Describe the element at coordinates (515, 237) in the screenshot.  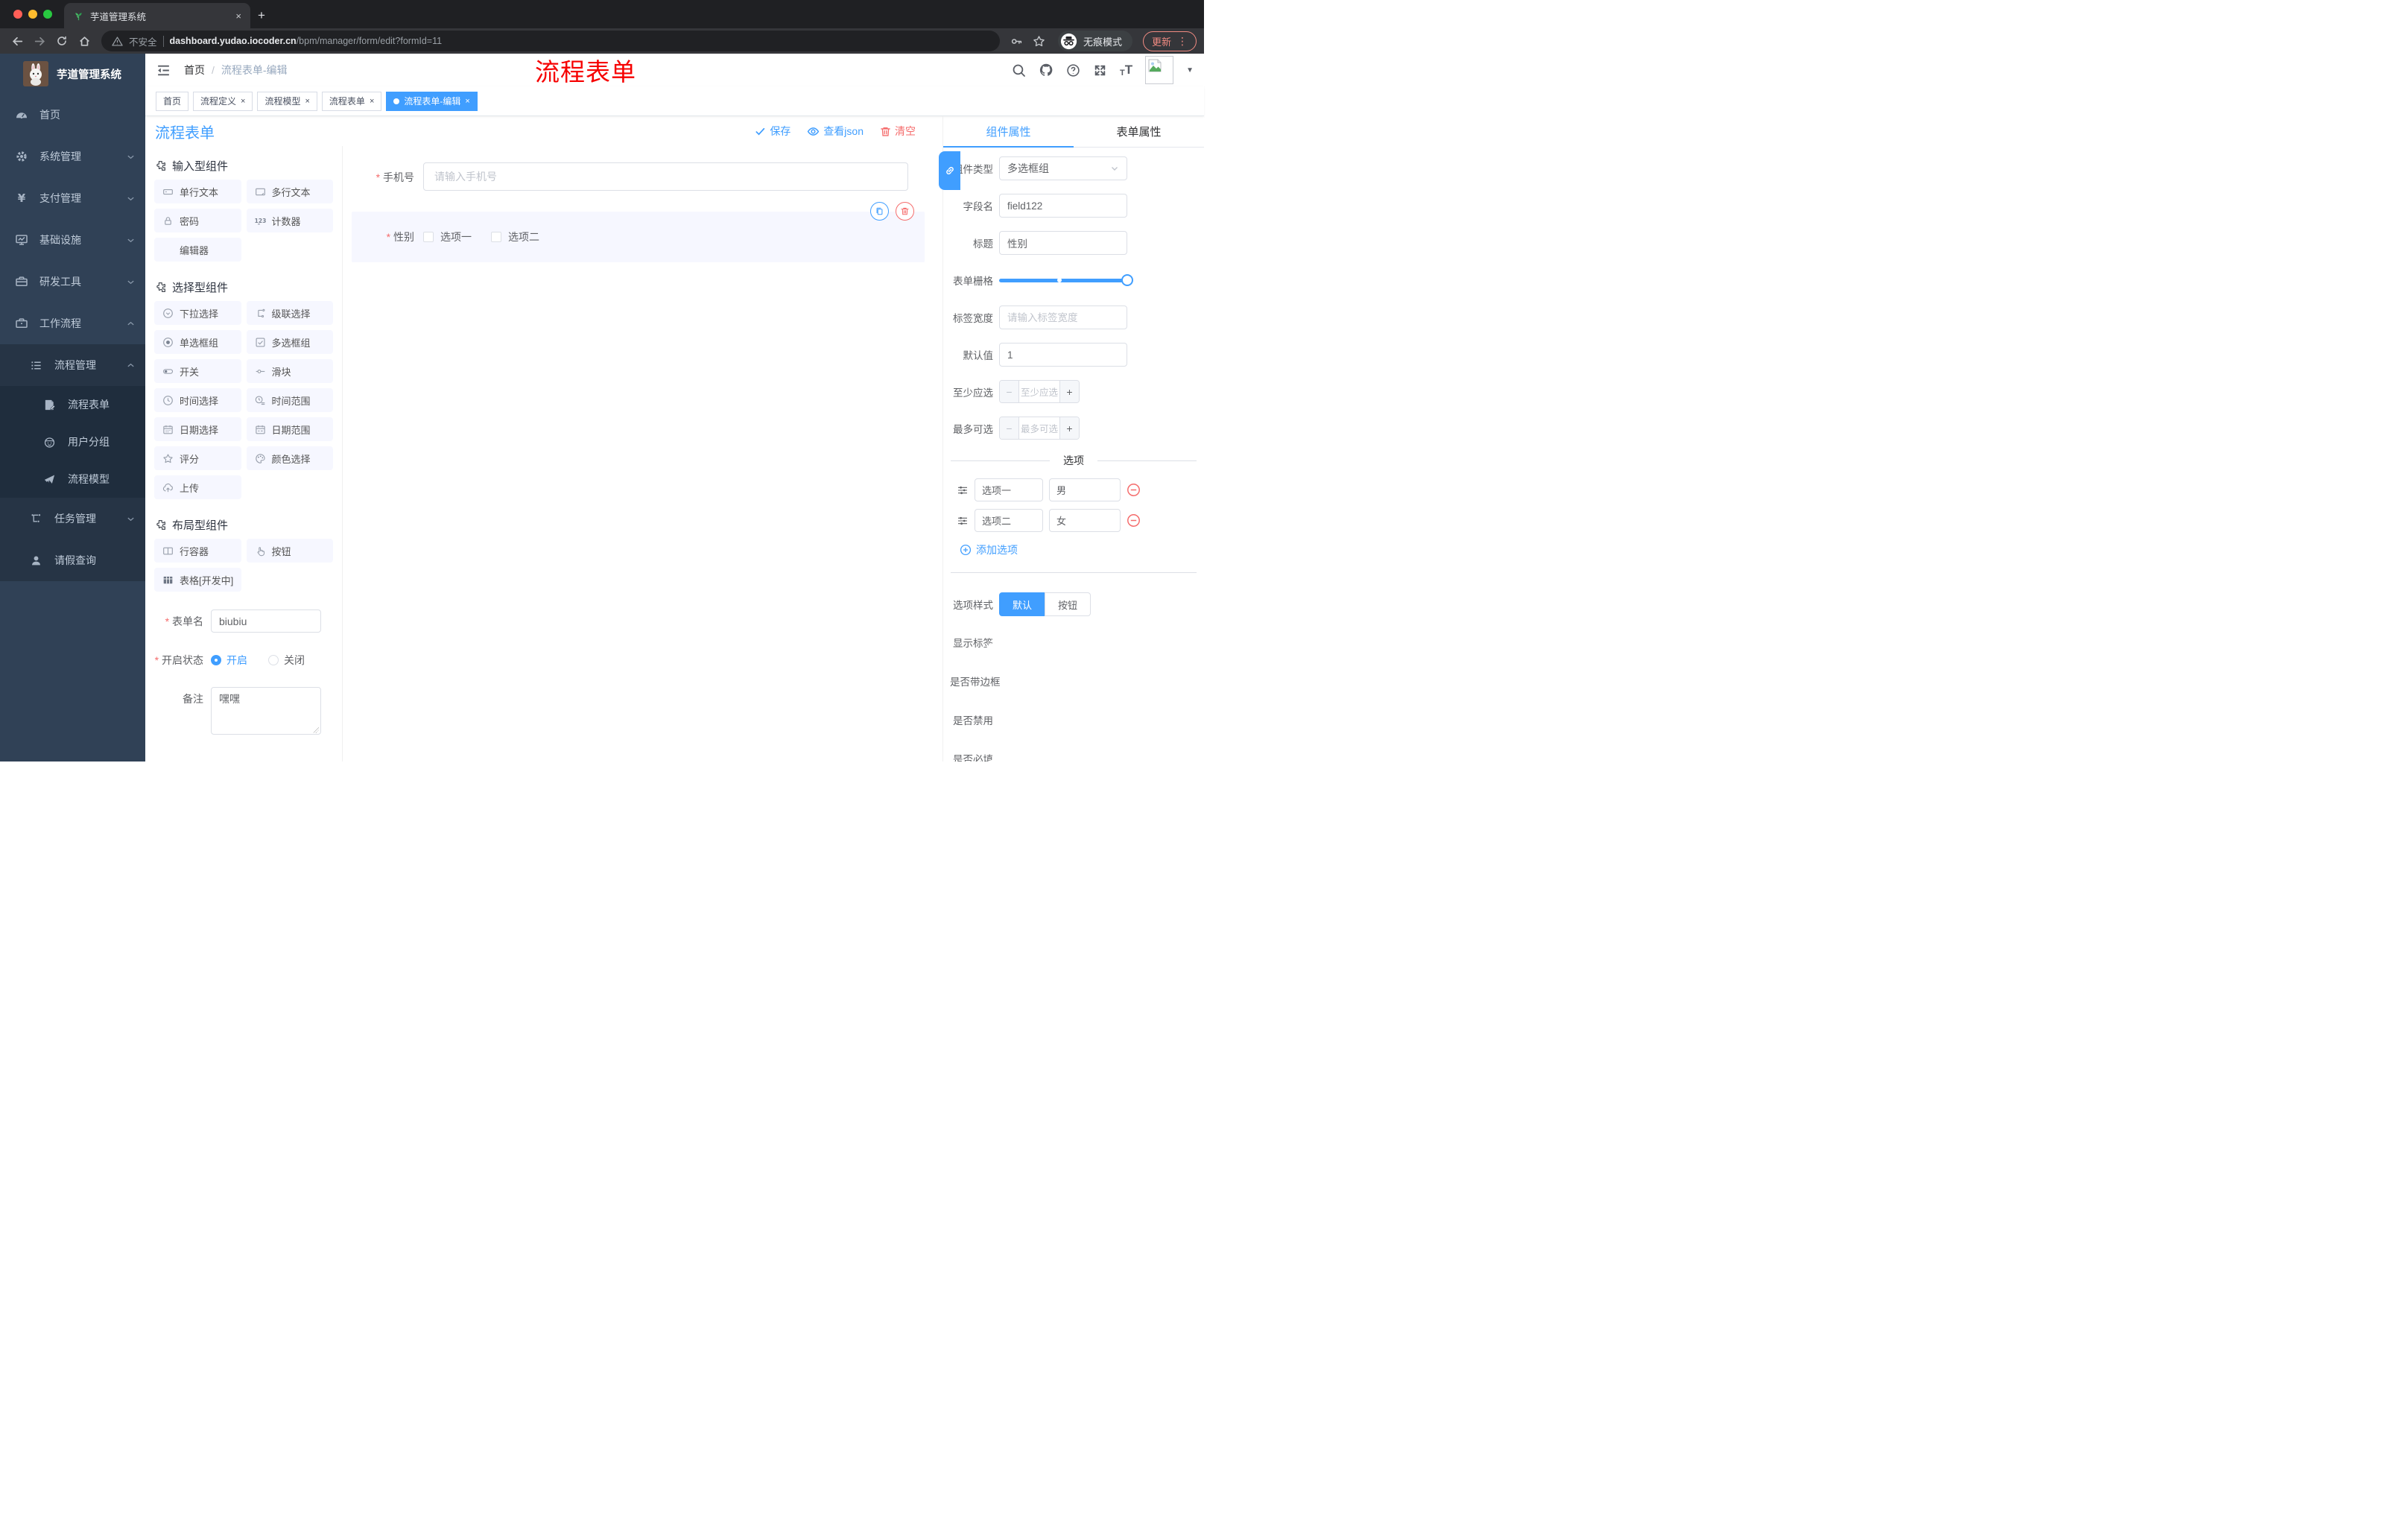
I see `checkbox-option-2: 选项二` at that location.